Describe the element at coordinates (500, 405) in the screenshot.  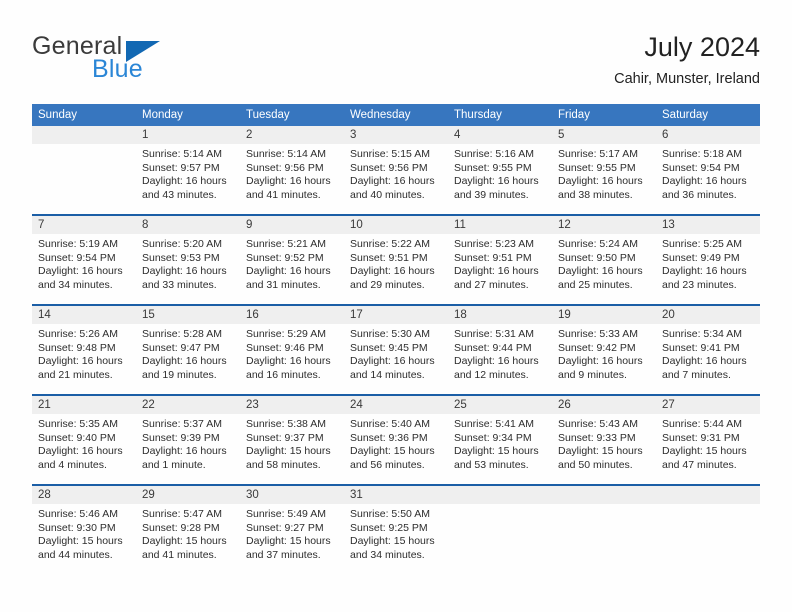
I see `day-number: 25` at that location.